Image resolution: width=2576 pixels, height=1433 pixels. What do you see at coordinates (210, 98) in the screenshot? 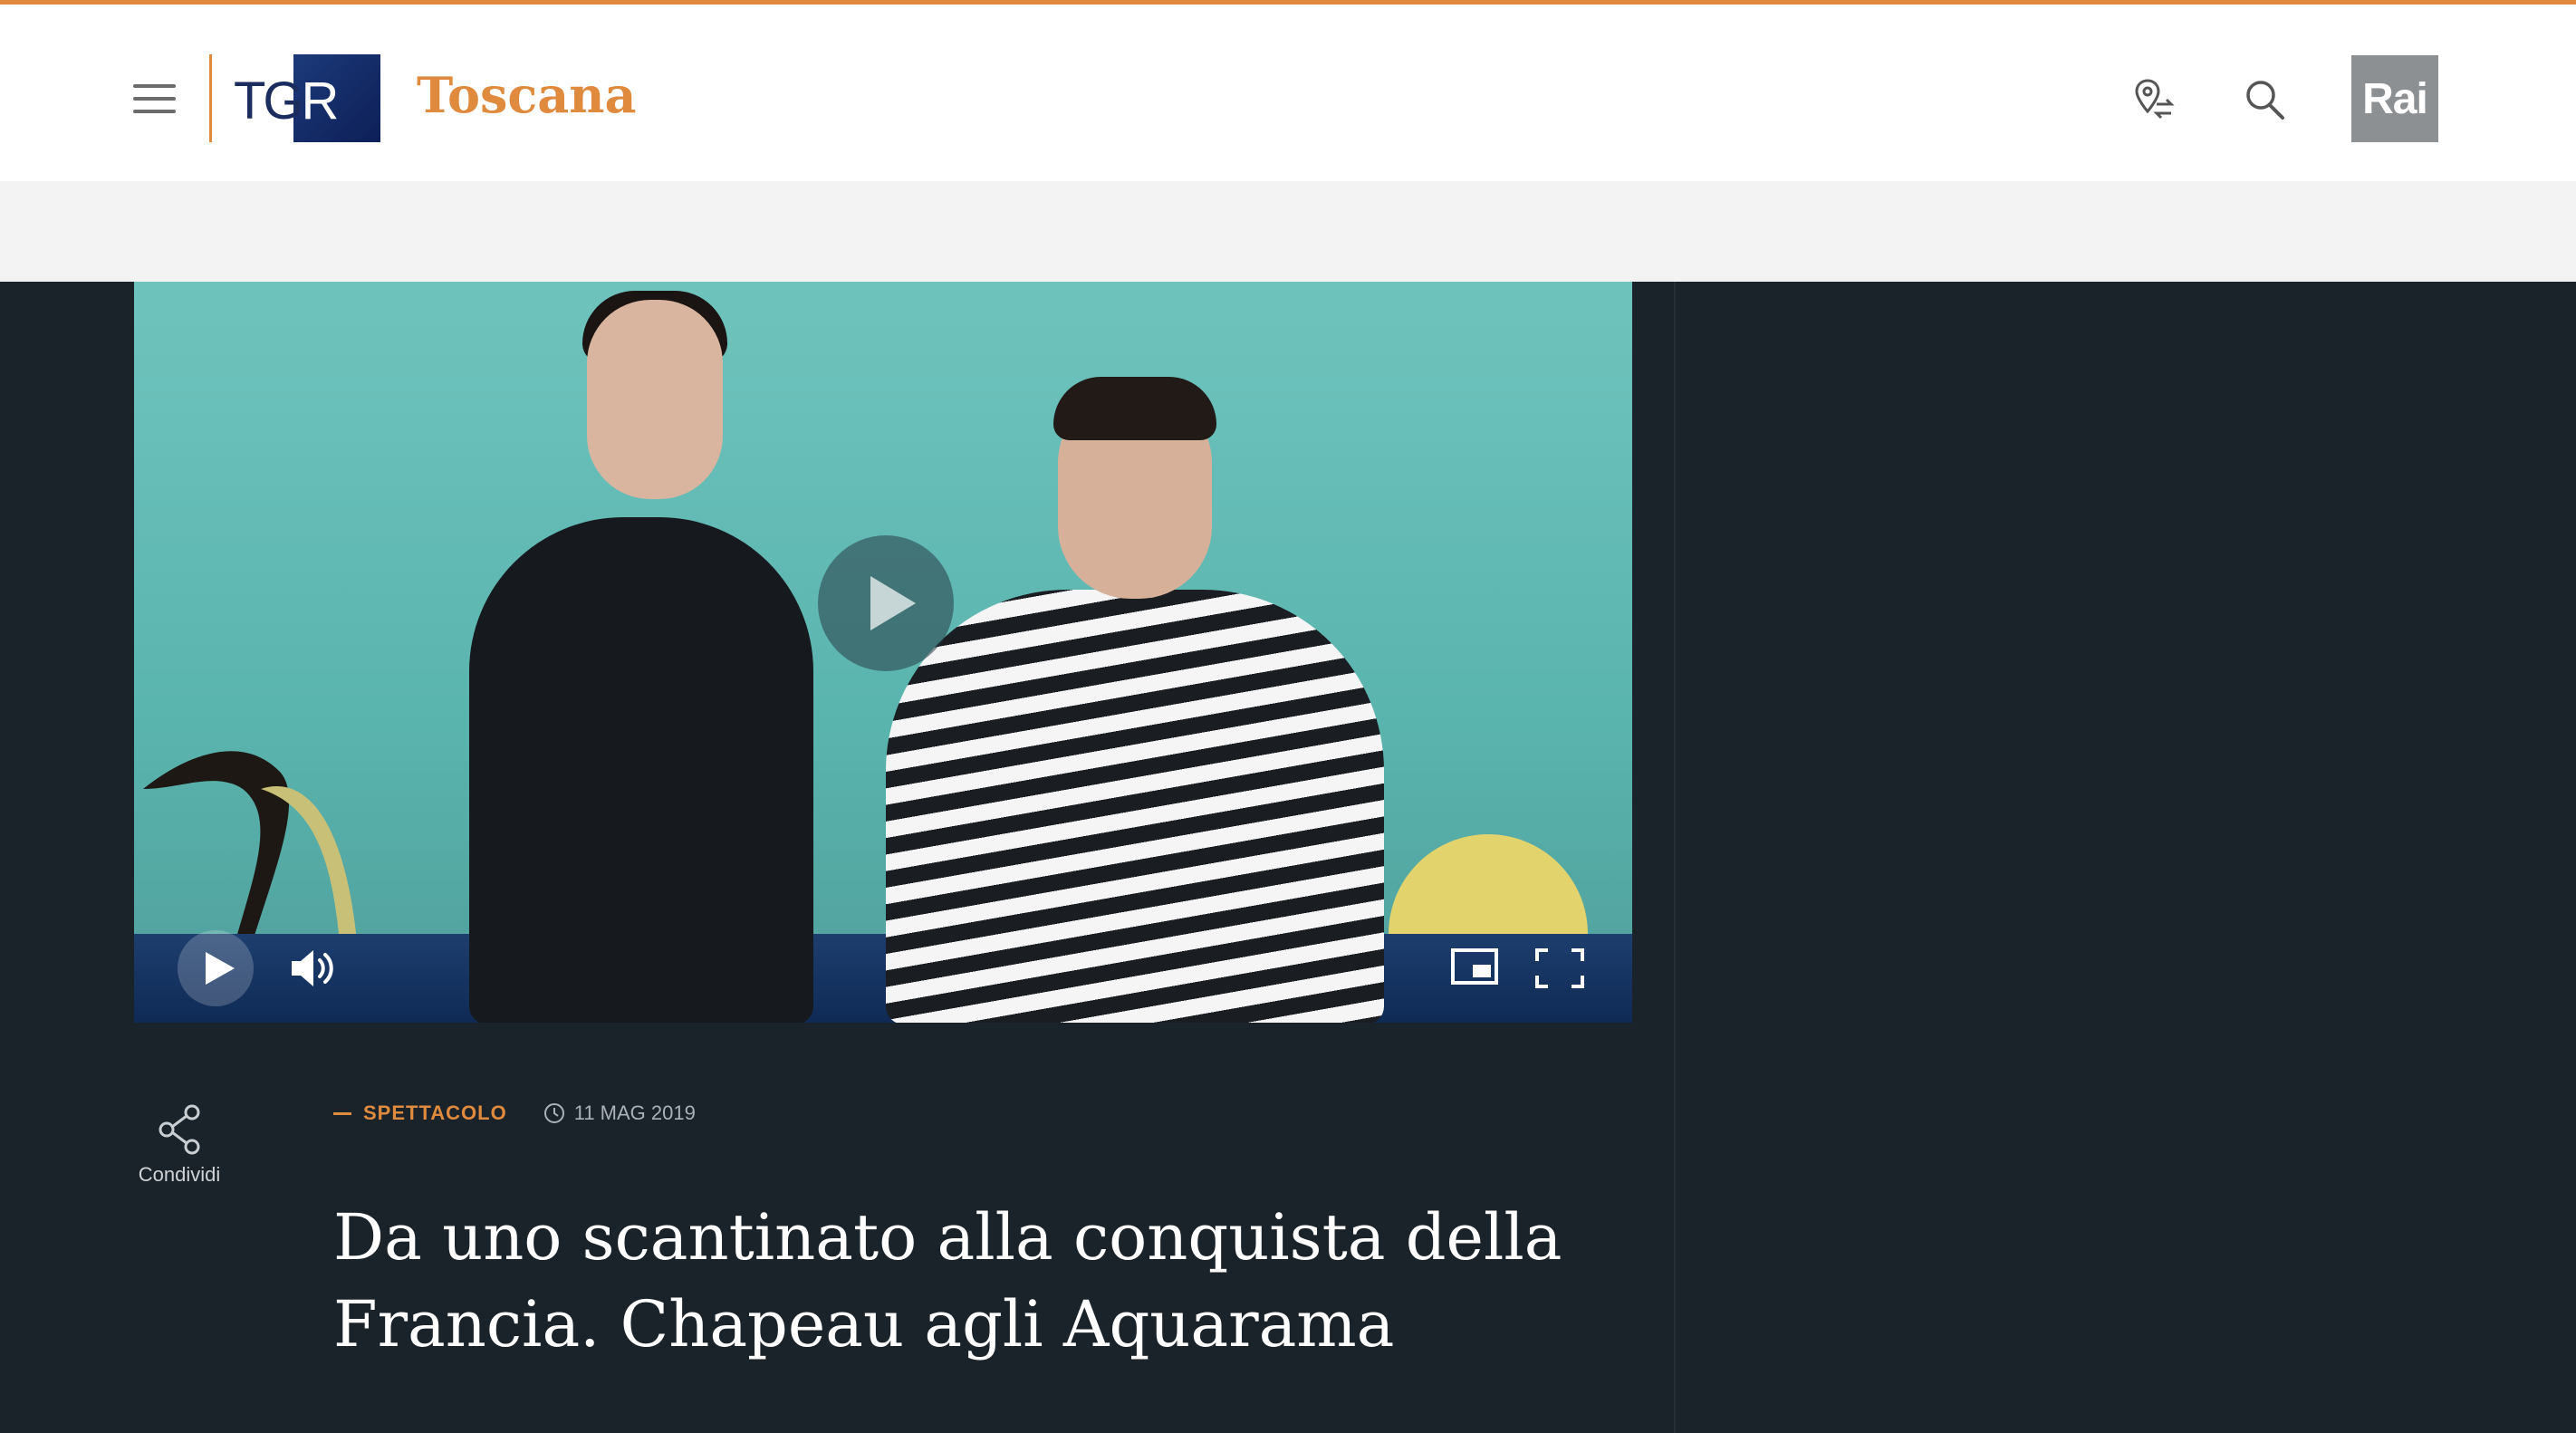
I see `header-divider` at bounding box center [210, 98].